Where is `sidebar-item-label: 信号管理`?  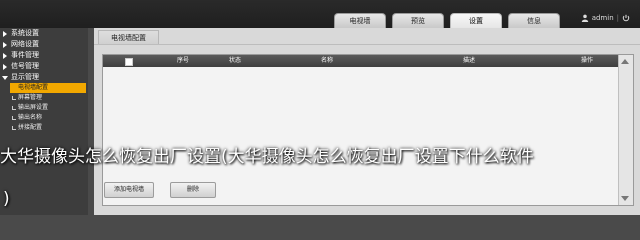 sidebar-item-label: 信号管理 is located at coordinates (25, 66).